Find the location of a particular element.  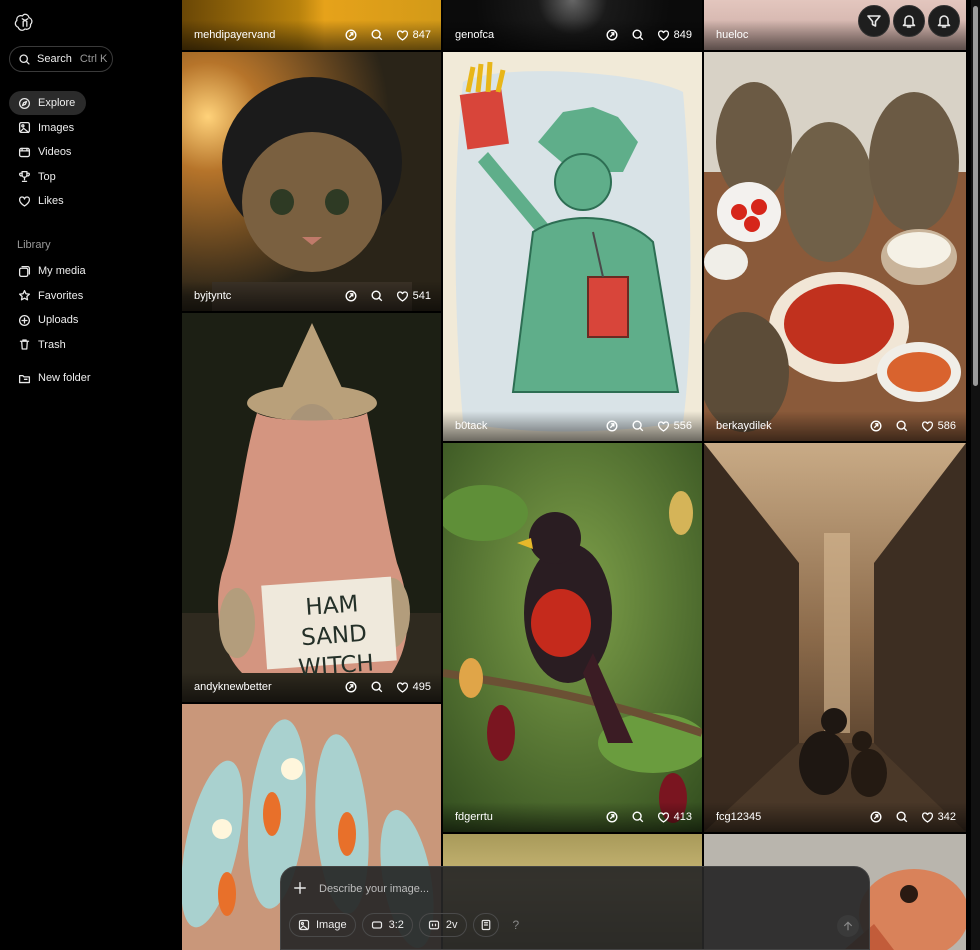

new-folder-button: New folder is located at coordinates (91, 378).